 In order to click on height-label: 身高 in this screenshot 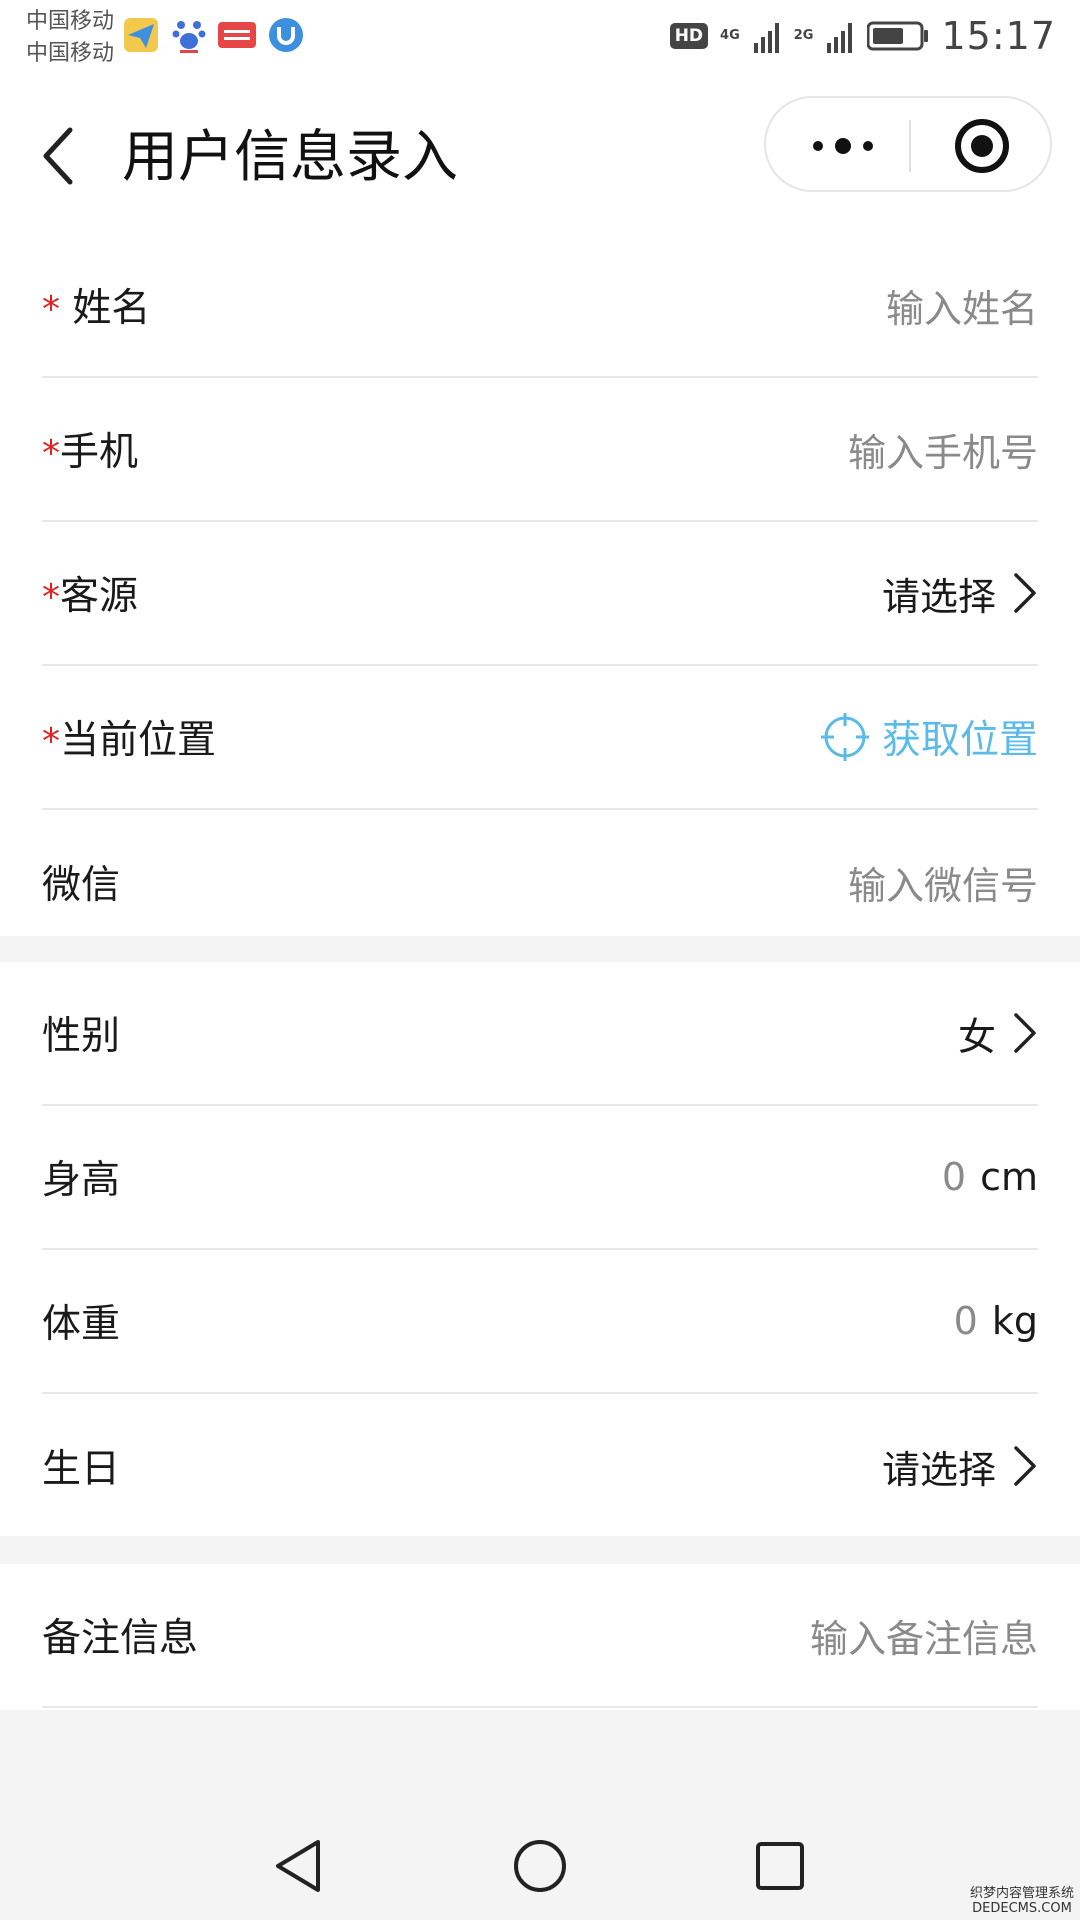, I will do `click(81, 1180)`.